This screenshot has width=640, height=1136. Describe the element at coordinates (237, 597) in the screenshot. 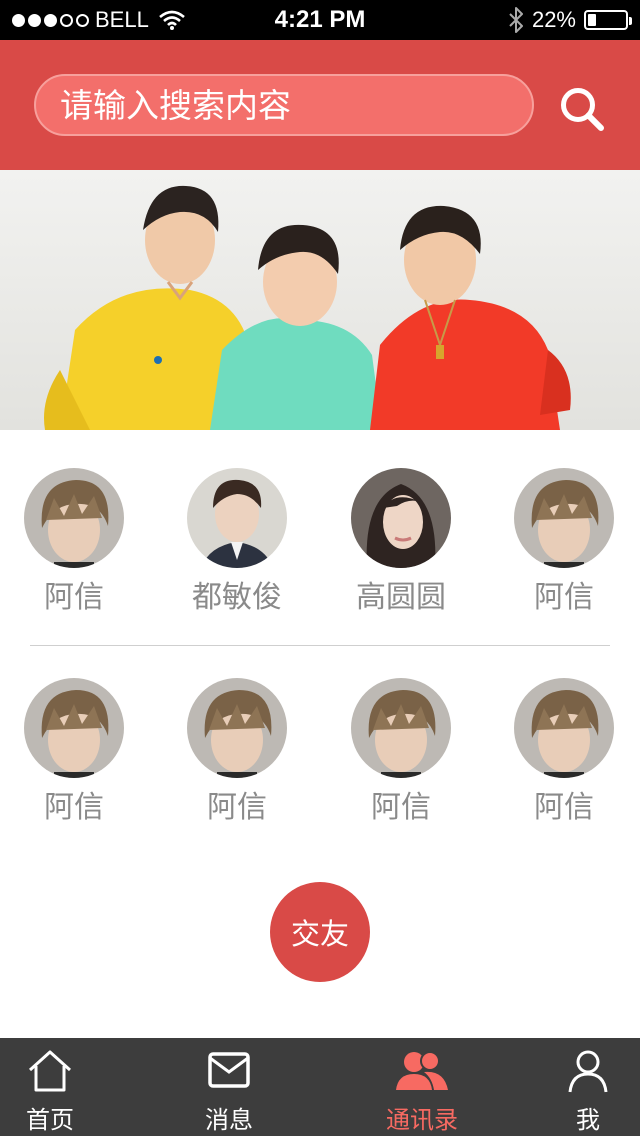

I see `contact-name: 都敏俊` at that location.